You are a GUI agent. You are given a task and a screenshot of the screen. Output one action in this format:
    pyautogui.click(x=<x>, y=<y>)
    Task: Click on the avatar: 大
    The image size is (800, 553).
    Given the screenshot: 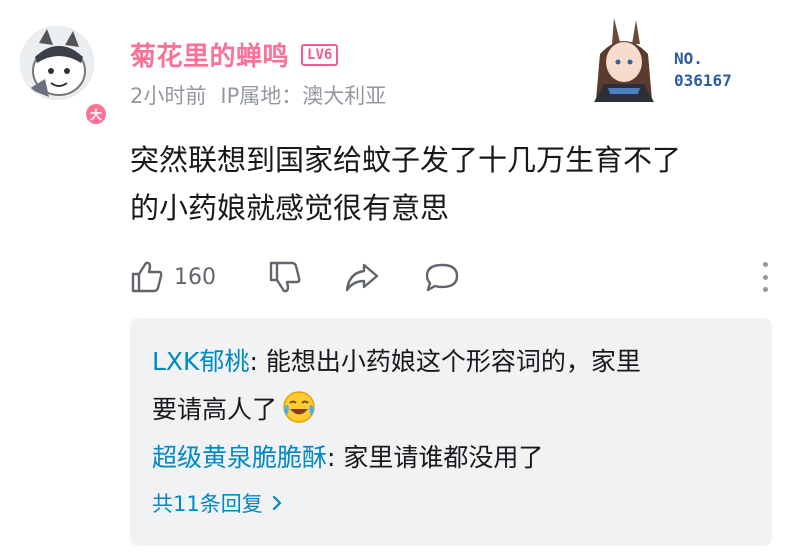 What is the action you would take?
    pyautogui.click(x=64, y=76)
    